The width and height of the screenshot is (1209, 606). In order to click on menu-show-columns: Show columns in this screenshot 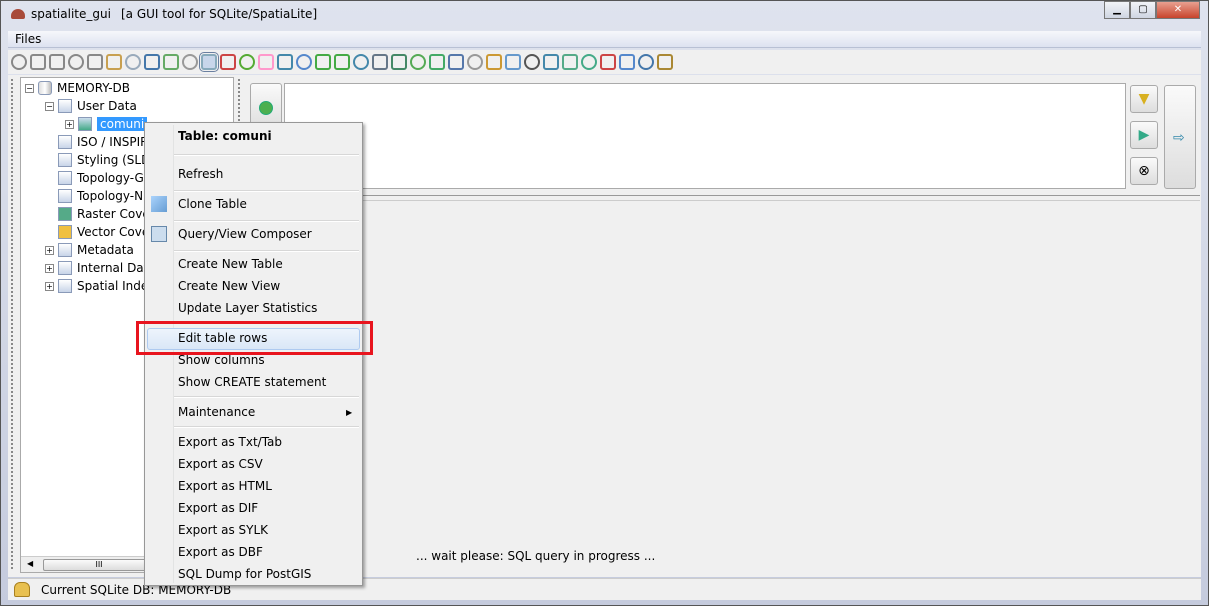, I will do `click(221, 360)`.